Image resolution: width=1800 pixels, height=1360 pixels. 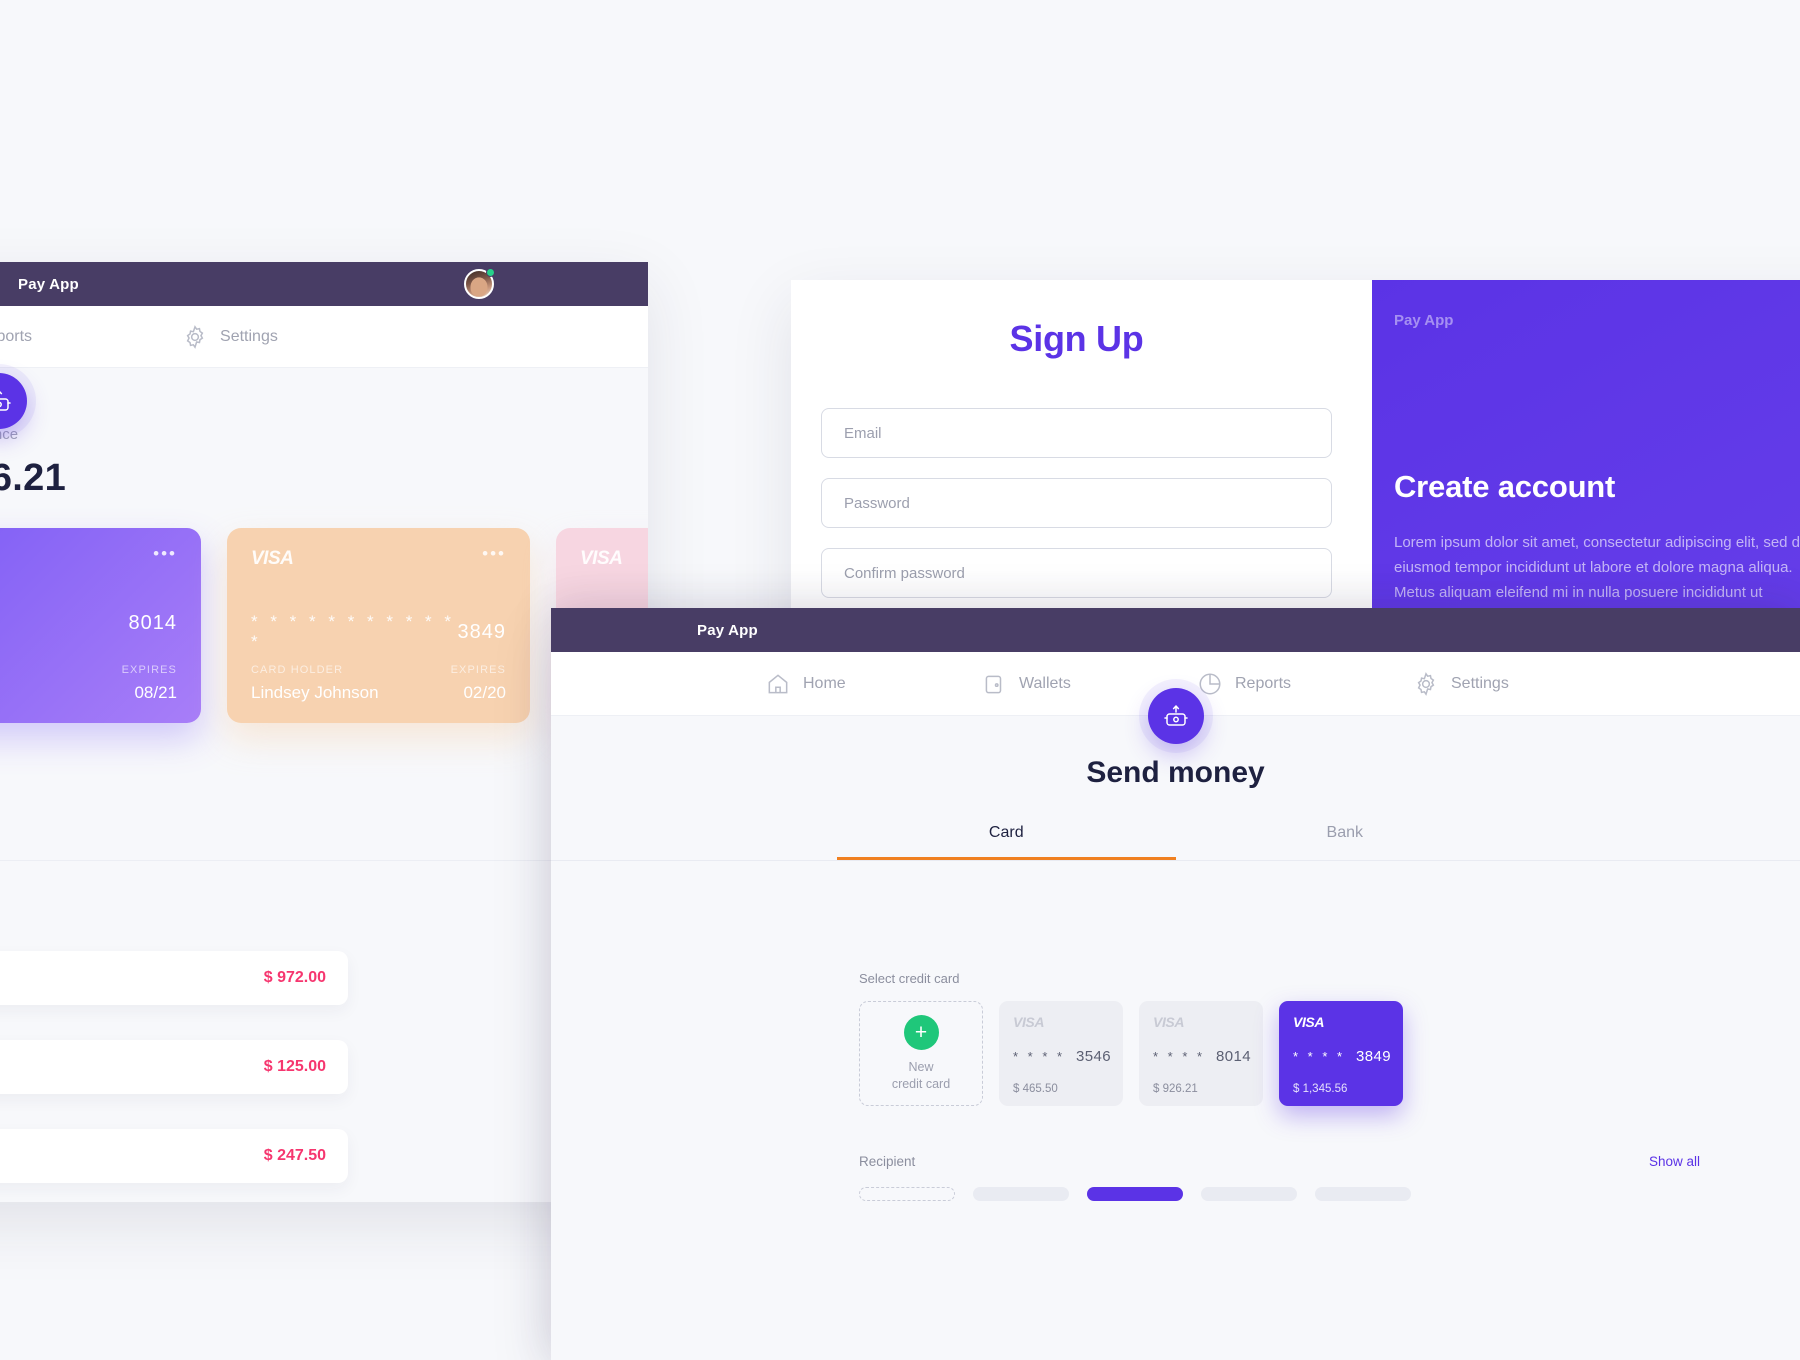 What do you see at coordinates (1076, 433) in the screenshot?
I see `email-field: Email` at bounding box center [1076, 433].